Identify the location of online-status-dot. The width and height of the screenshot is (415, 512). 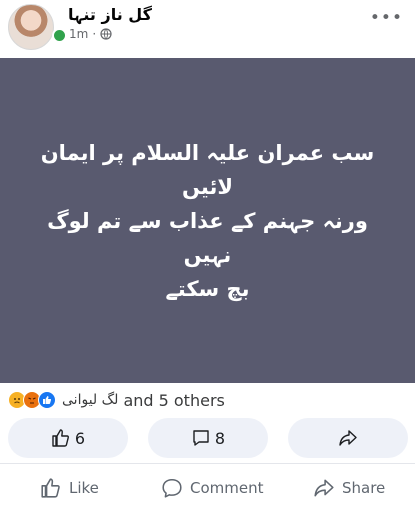
(59, 35).